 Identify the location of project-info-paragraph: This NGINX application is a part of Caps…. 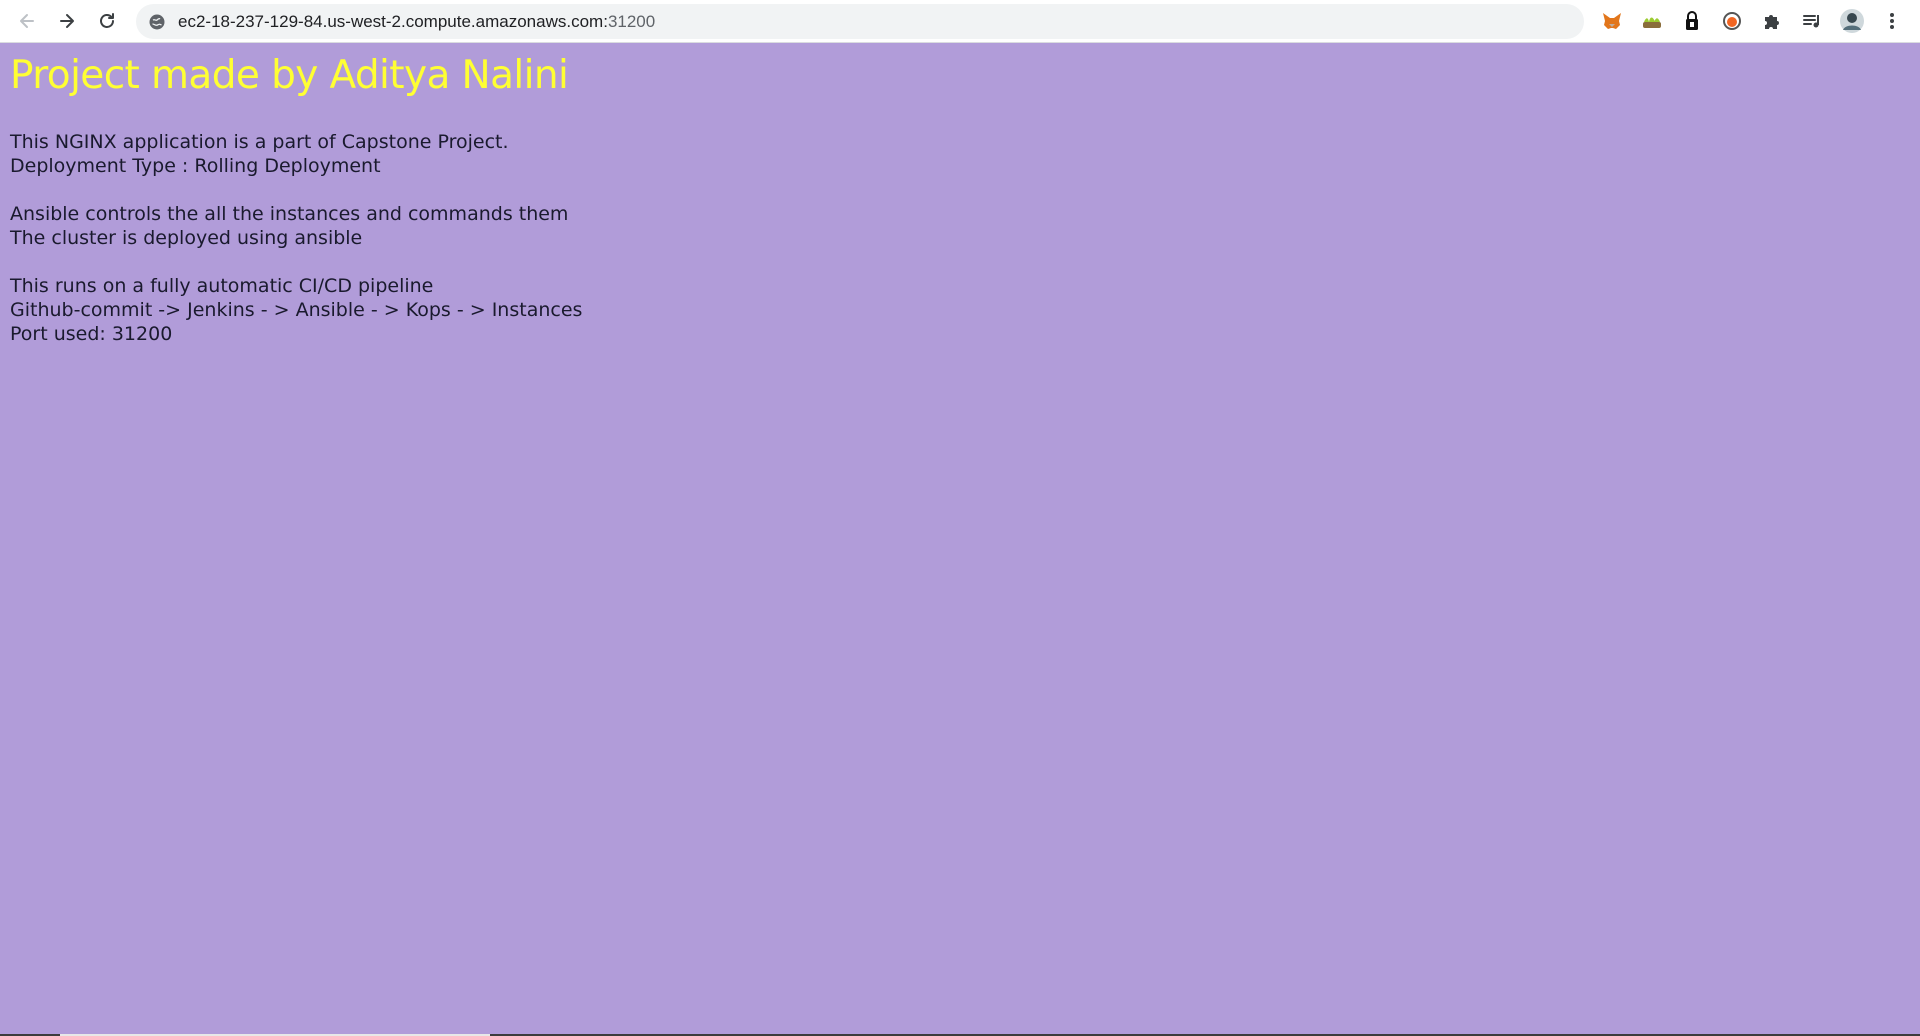
(259, 154).